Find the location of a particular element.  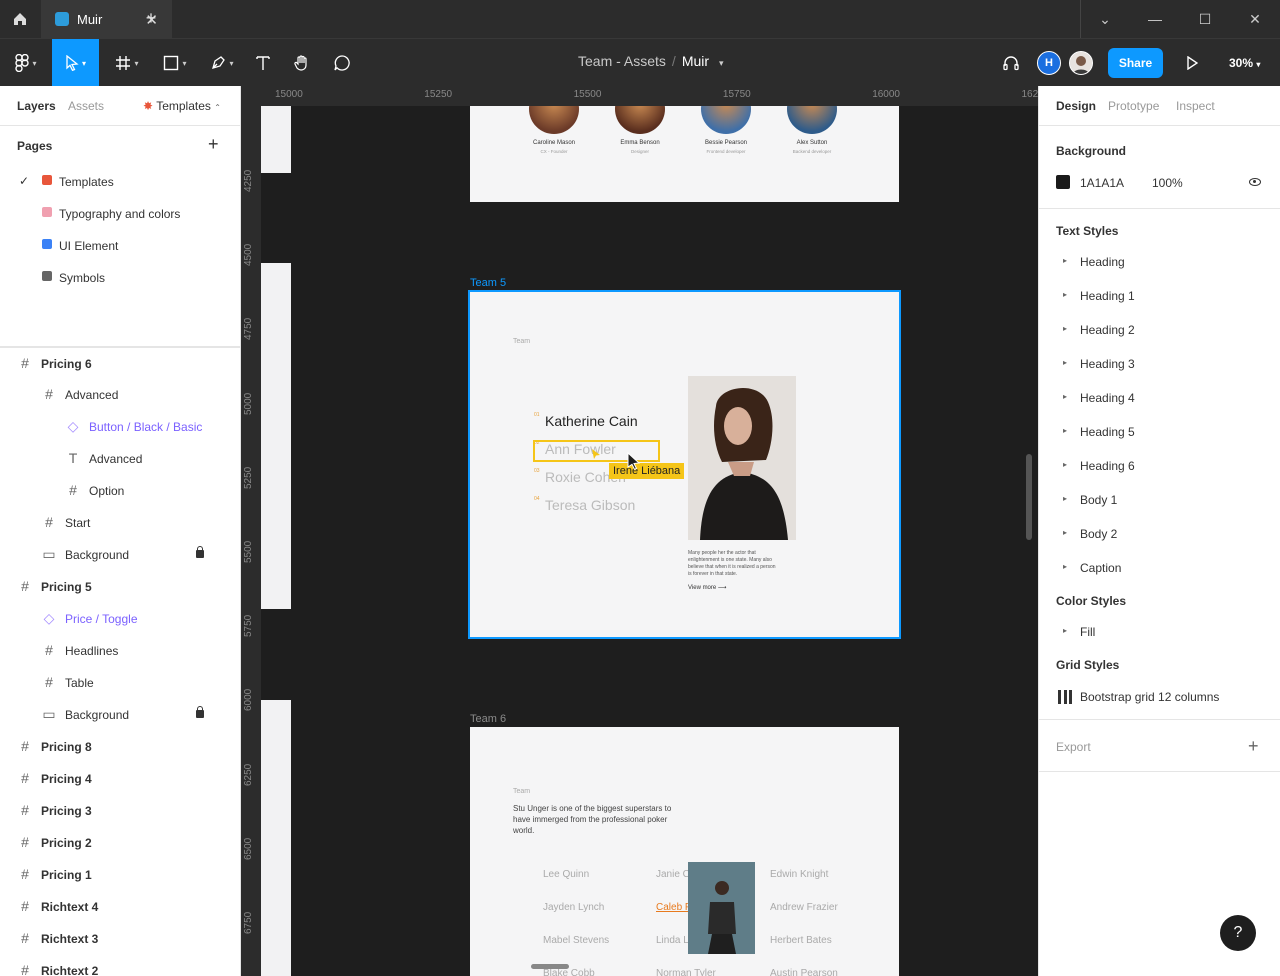

layer-row: # Richtext 4 is located at coordinates (120, 907).